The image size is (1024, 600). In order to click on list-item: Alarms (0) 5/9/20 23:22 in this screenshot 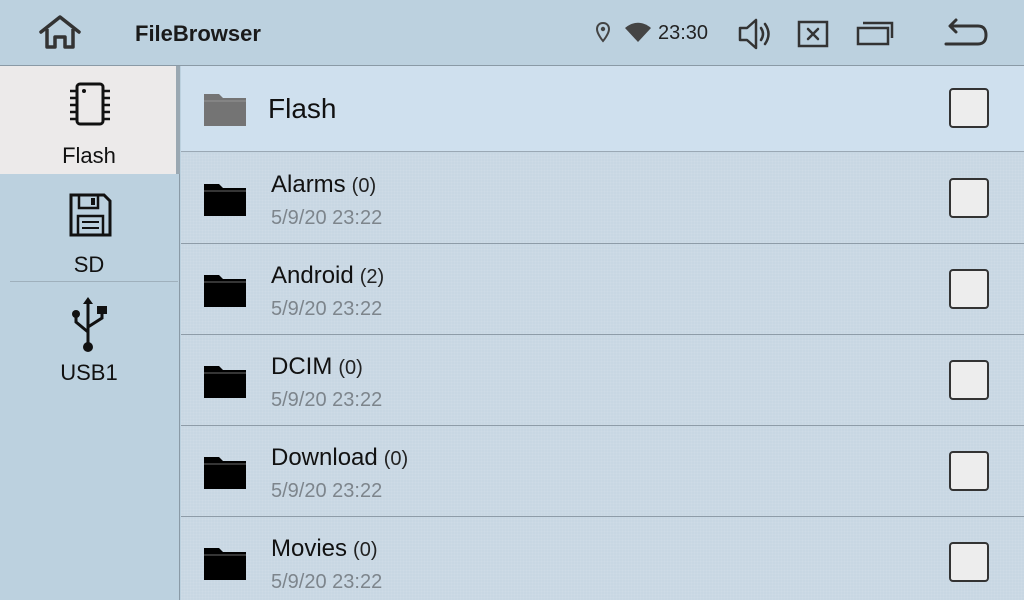, I will do `click(602, 198)`.